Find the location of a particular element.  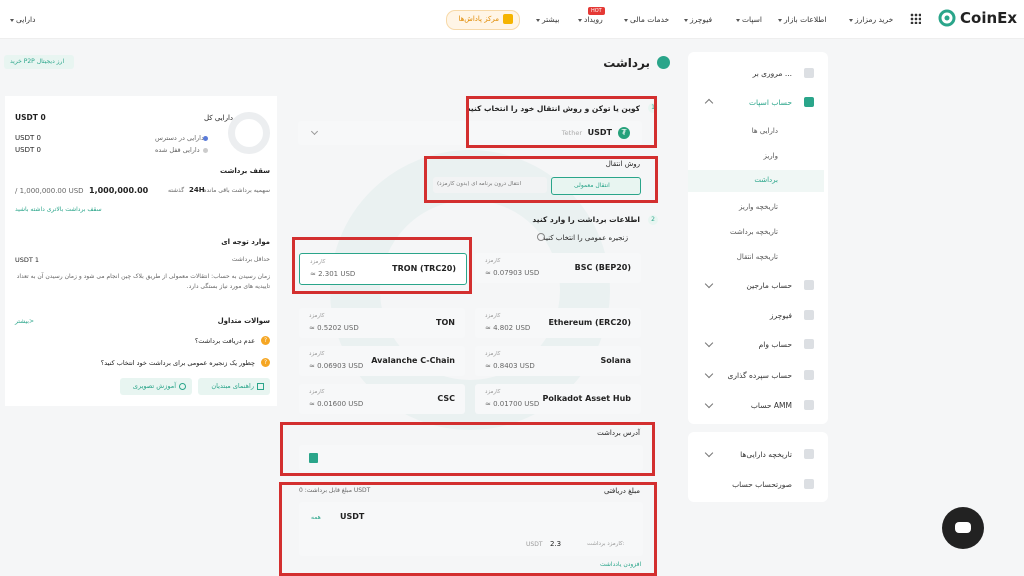

sidebar-item: حساب AMM is located at coordinates (771, 405).